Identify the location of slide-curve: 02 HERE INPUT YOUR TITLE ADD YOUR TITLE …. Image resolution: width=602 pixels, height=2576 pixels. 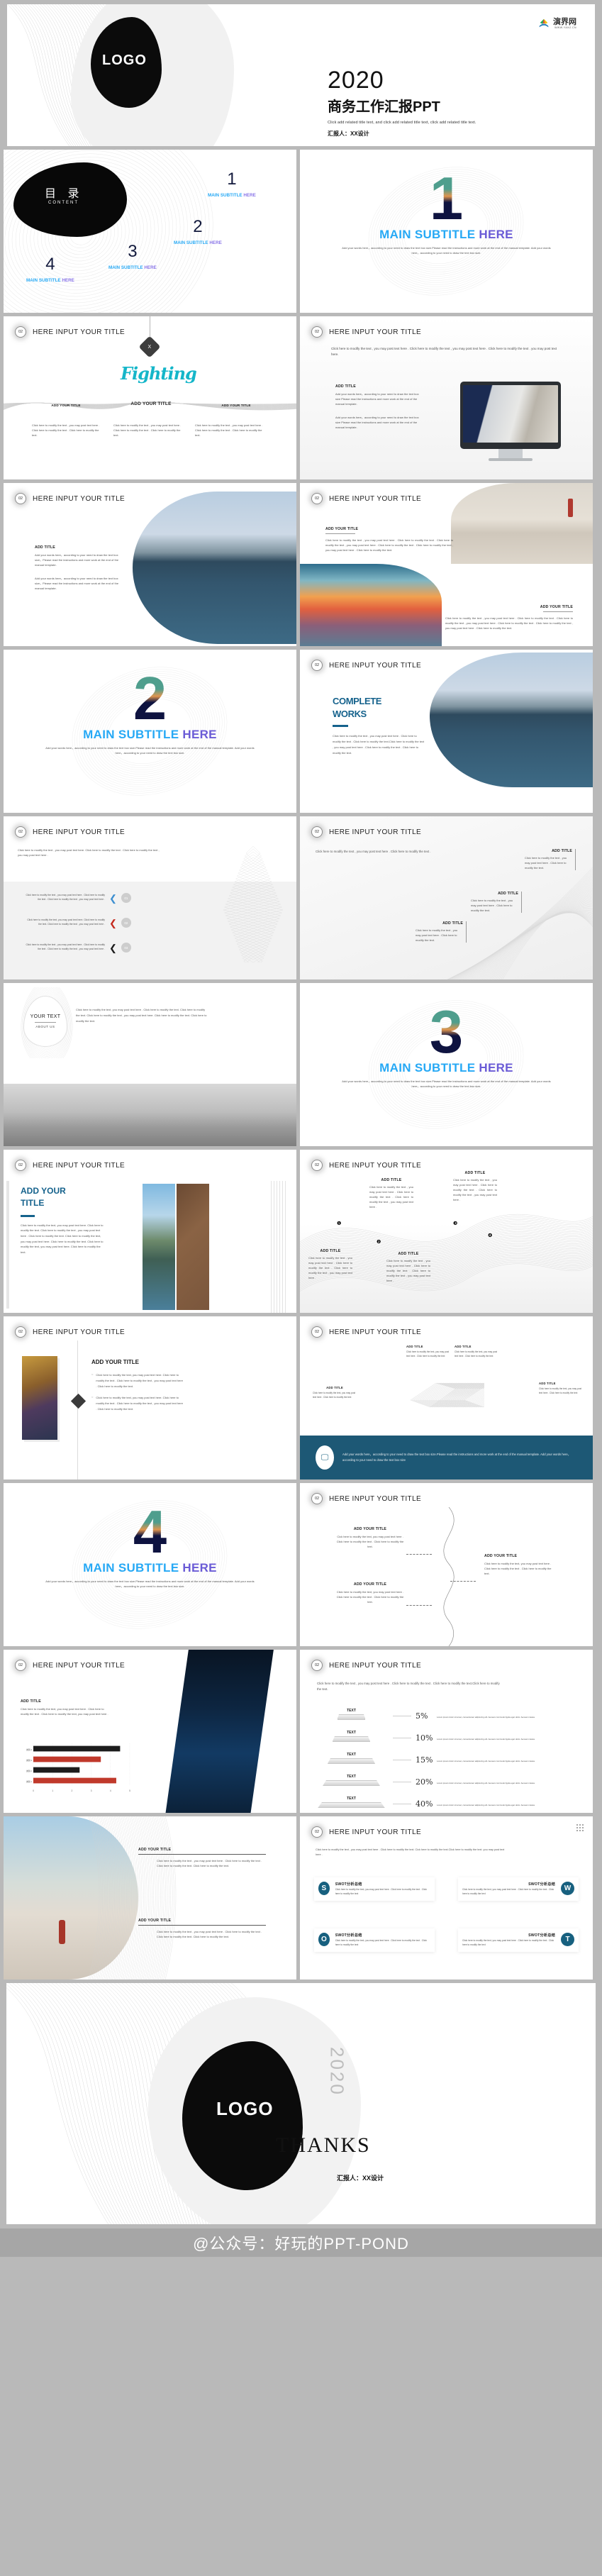
(447, 1564).